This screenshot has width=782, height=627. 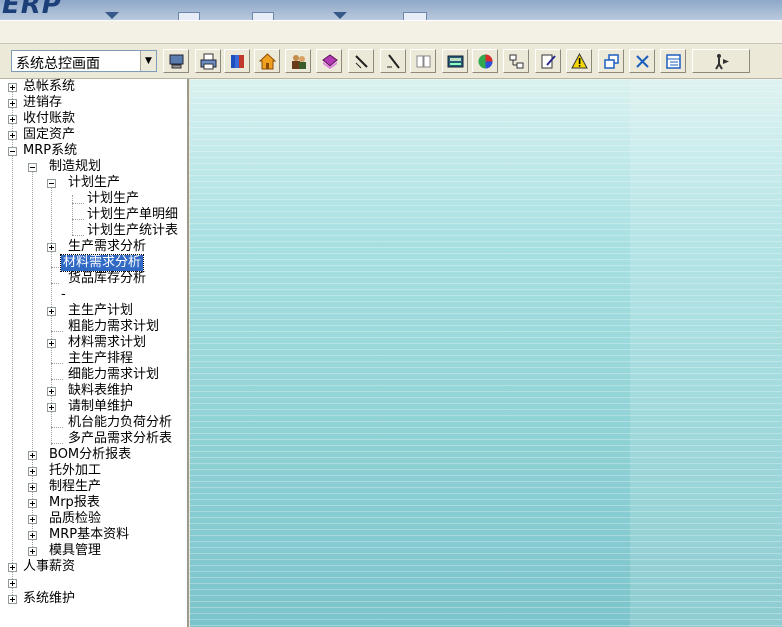 I want to click on main-toolbar: 系统总控画面 ▼, so click(x=391, y=61).